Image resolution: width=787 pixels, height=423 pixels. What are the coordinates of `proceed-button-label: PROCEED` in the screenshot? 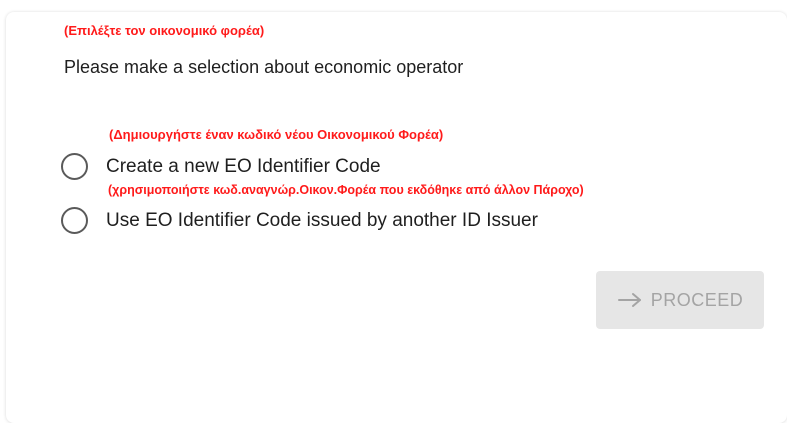 It's located at (697, 299).